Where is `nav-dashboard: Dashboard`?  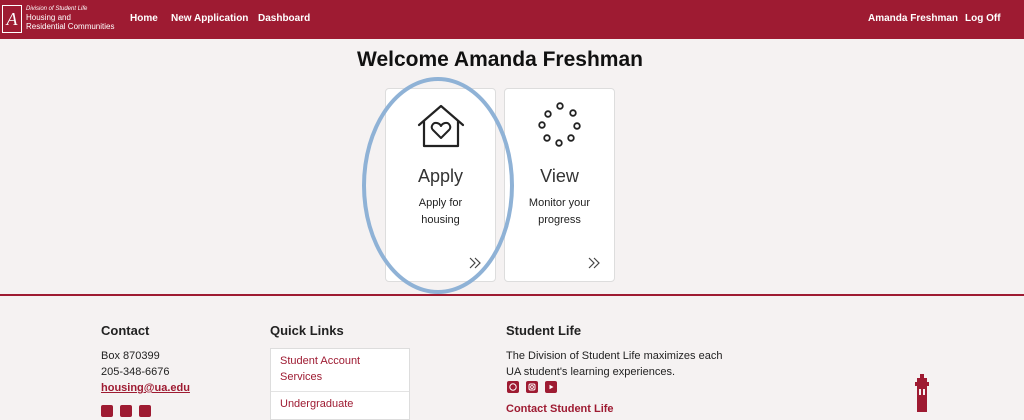 nav-dashboard: Dashboard is located at coordinates (284, 18).